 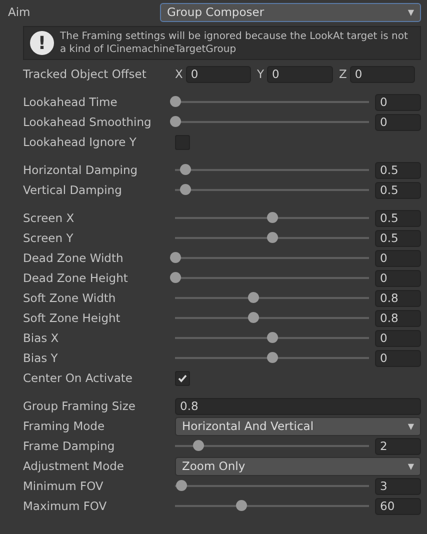 I want to click on value-field: 2, so click(x=398, y=446).